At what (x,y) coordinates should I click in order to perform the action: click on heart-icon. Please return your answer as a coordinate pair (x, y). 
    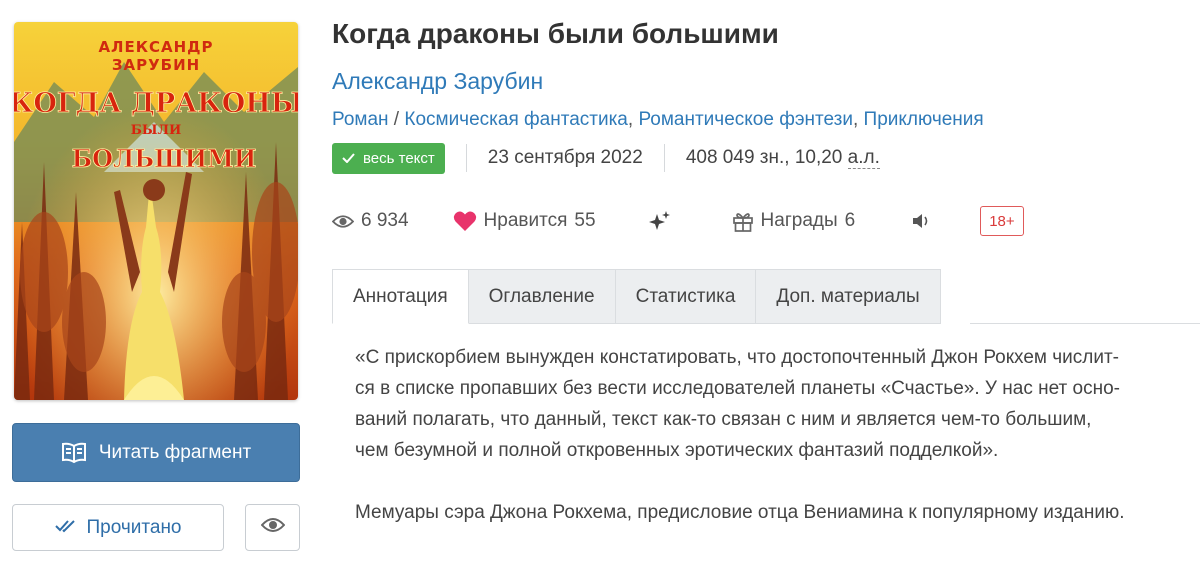
    Looking at the image, I should click on (465, 221).